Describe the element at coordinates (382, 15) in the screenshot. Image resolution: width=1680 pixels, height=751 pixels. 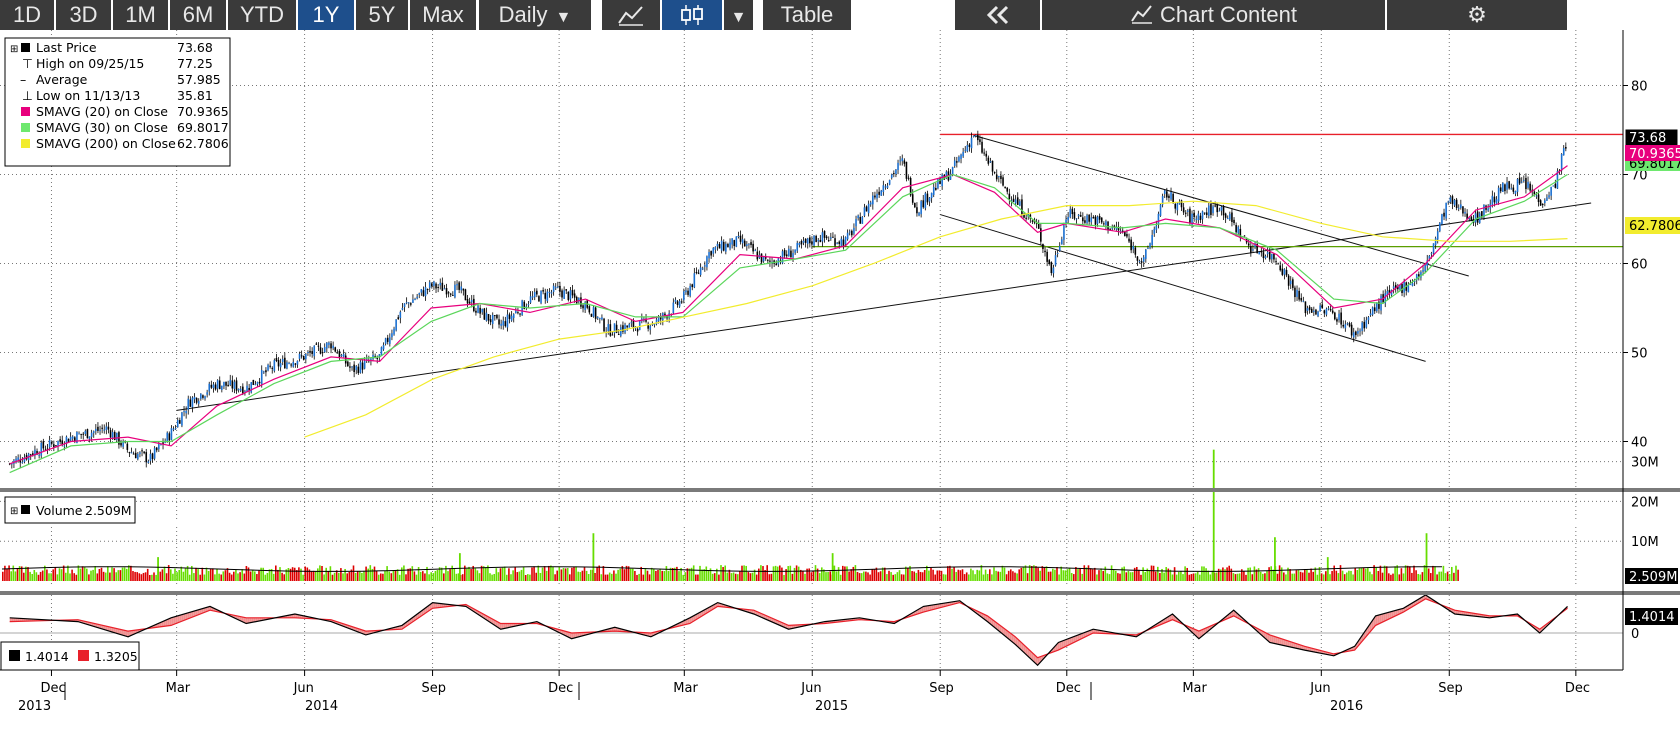
I see `range-button-5y: 5Y` at that location.